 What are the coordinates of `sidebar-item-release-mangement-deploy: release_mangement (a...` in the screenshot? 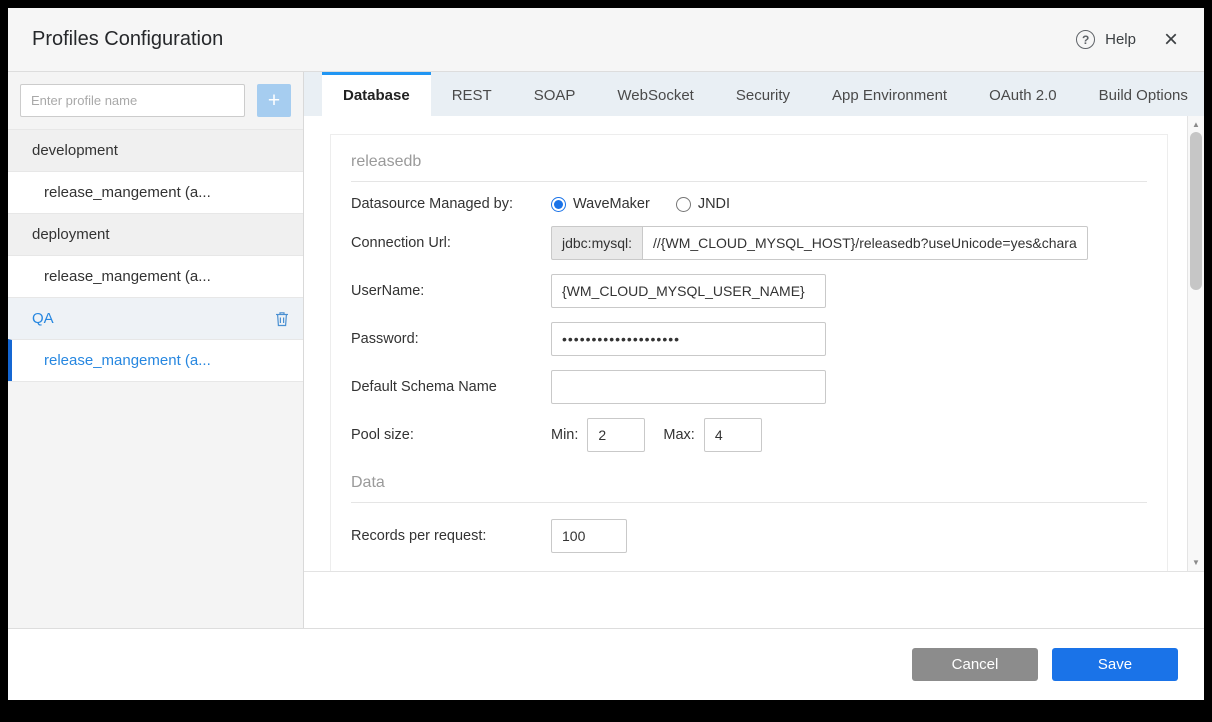 It's located at (155, 276).